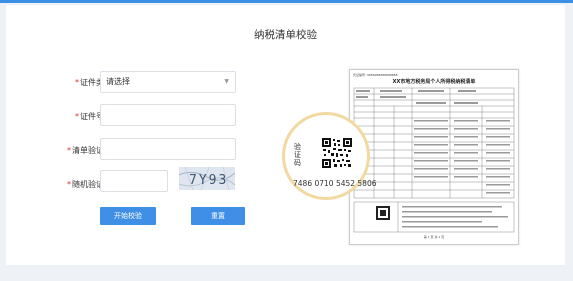  Describe the element at coordinates (337, 153) in the screenshot. I see `qr-code-icon` at that location.